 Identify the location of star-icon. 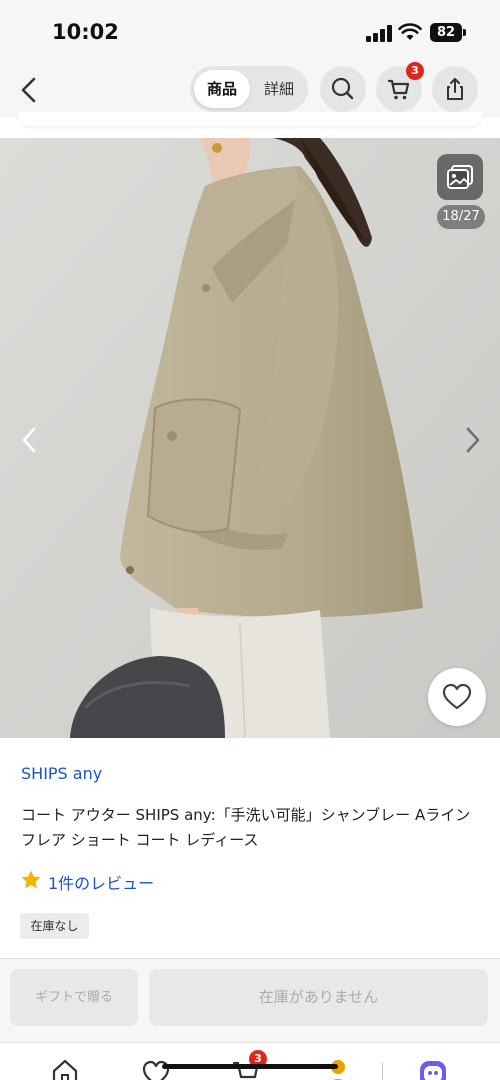
(31, 879).